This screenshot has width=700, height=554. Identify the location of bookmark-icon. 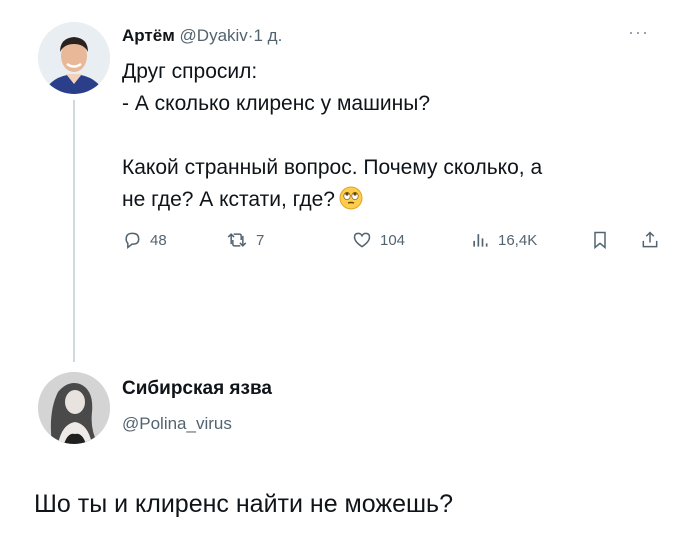
(600, 240).